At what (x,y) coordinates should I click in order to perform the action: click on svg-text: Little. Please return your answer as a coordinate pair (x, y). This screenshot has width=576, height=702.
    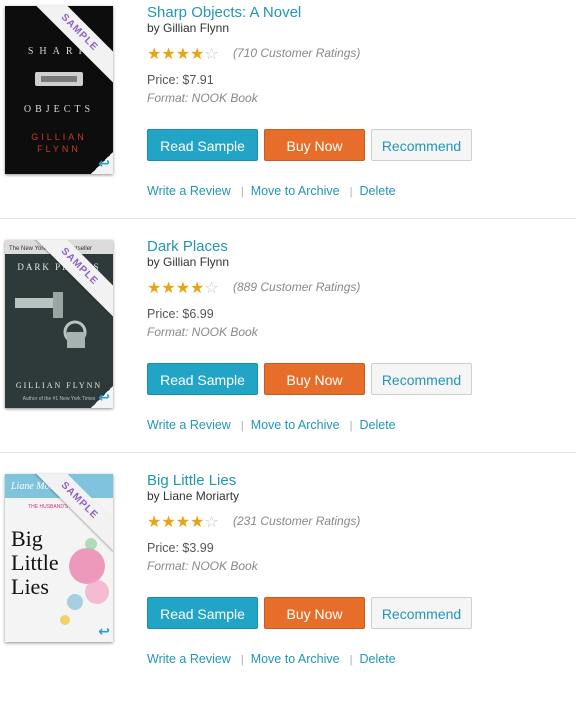
    Looking at the image, I should click on (35, 562).